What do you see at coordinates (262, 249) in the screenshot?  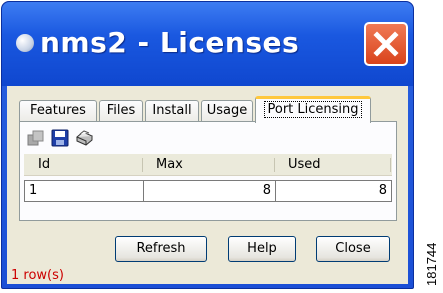 I see `help-button: Help` at bounding box center [262, 249].